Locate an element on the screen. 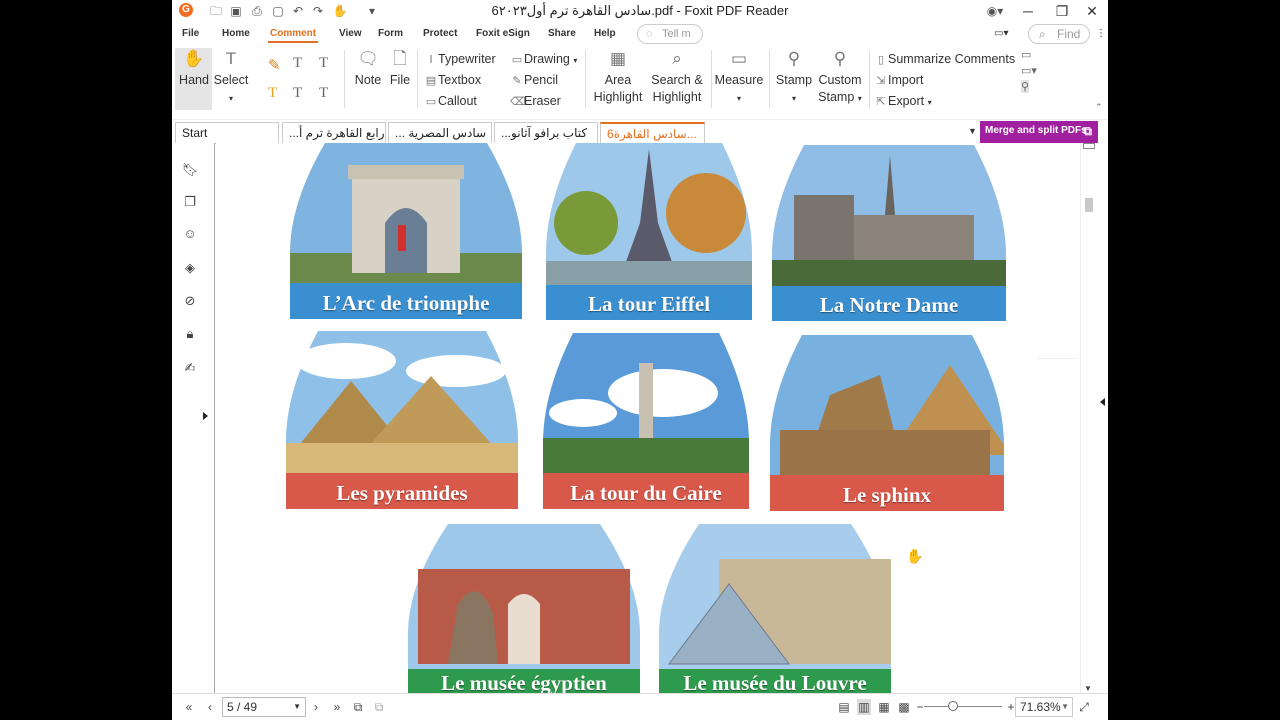 The image size is (1280, 720). next-page-icon: › is located at coordinates (316, 707).